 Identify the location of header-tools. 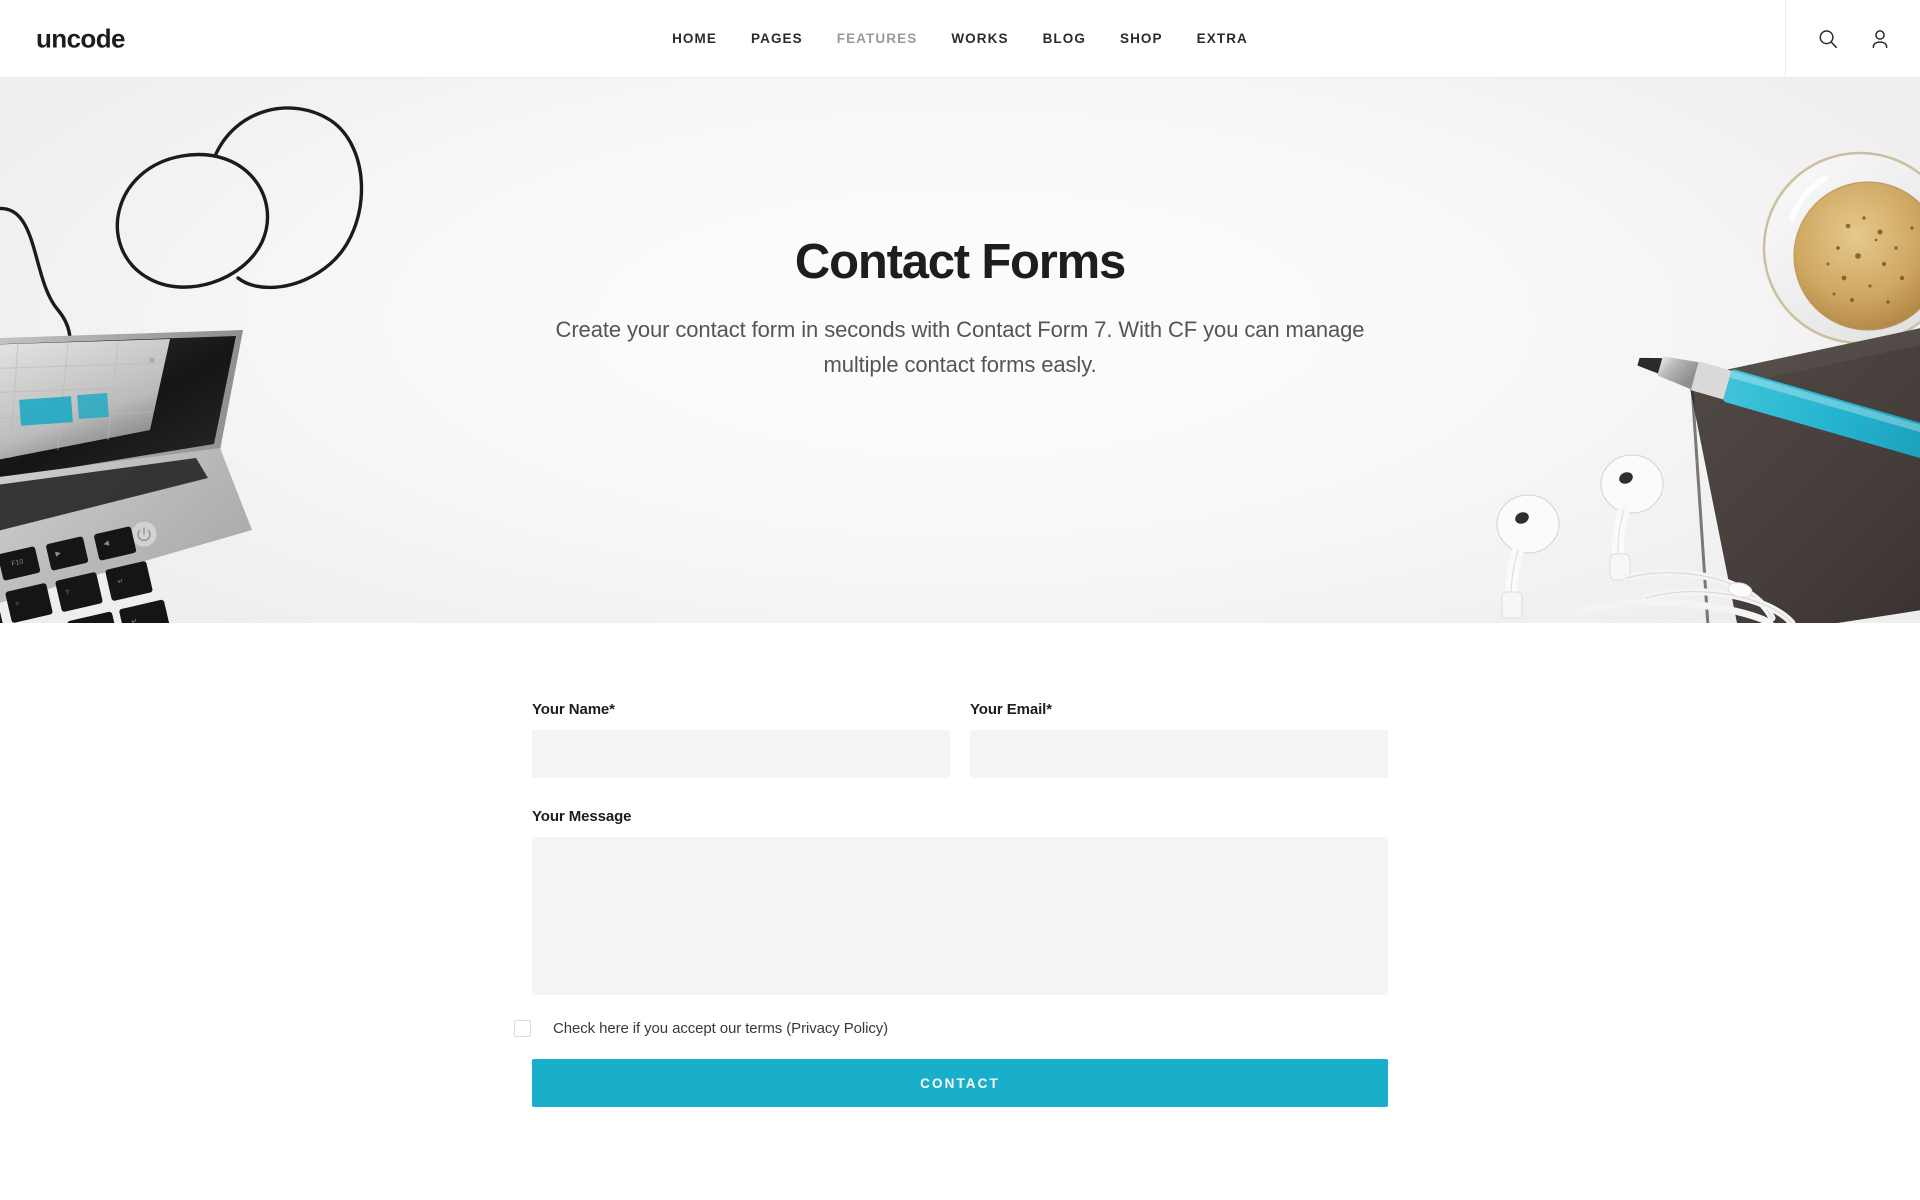
(1852, 39).